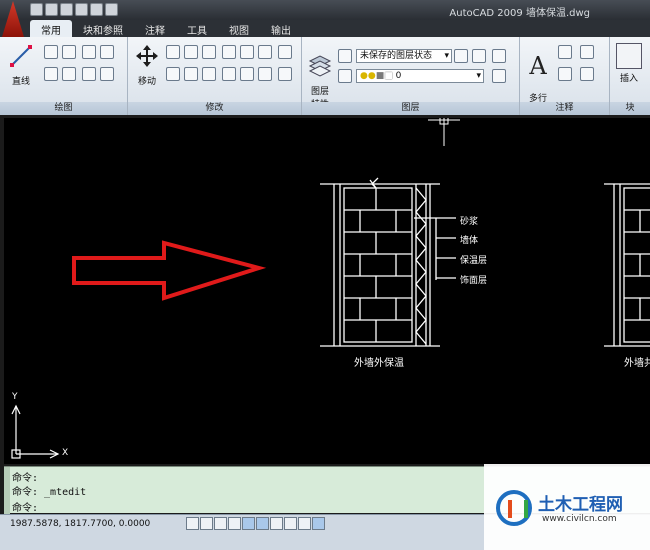 The height and width of the screenshot is (550, 650). I want to click on ucs-y-label: Y, so click(15, 397).